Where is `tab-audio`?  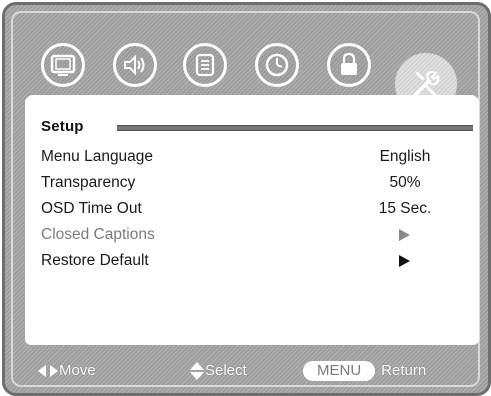
tab-audio is located at coordinates (135, 65).